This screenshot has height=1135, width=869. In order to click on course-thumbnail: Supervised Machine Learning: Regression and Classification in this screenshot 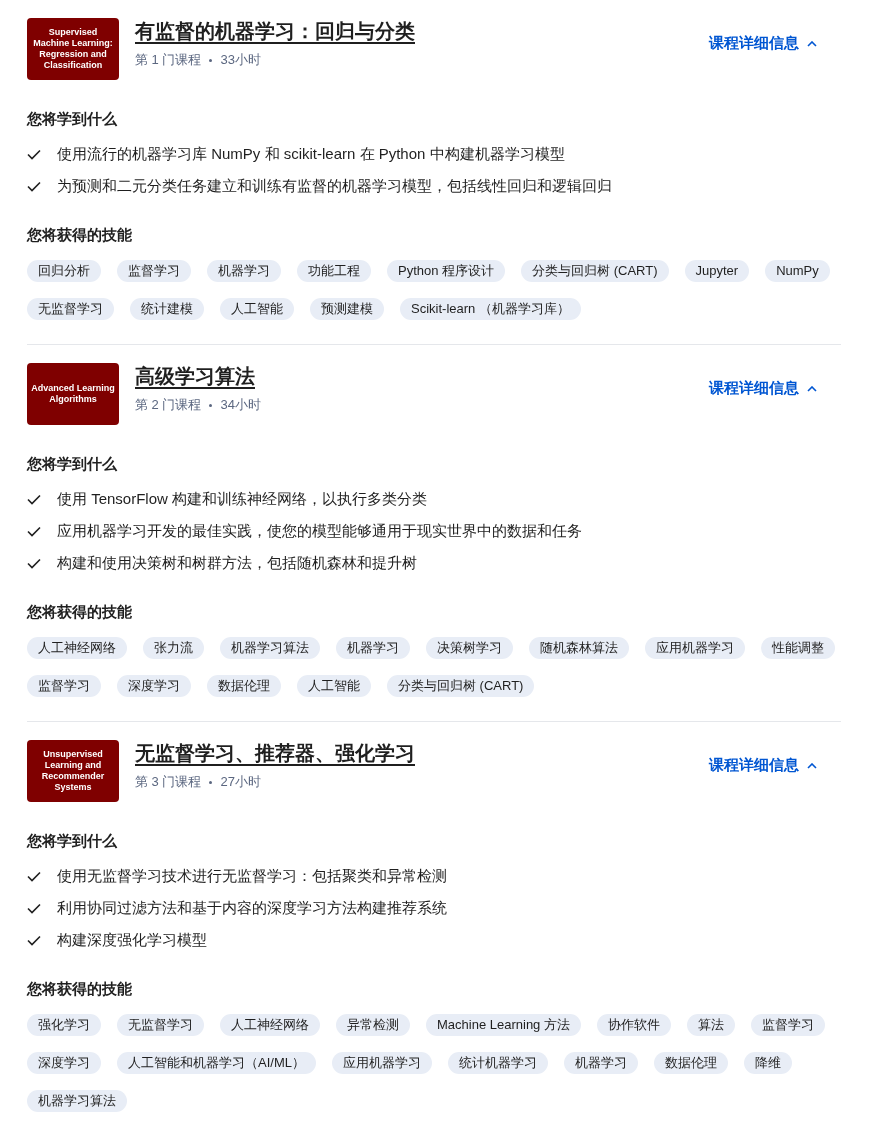, I will do `click(73, 49)`.